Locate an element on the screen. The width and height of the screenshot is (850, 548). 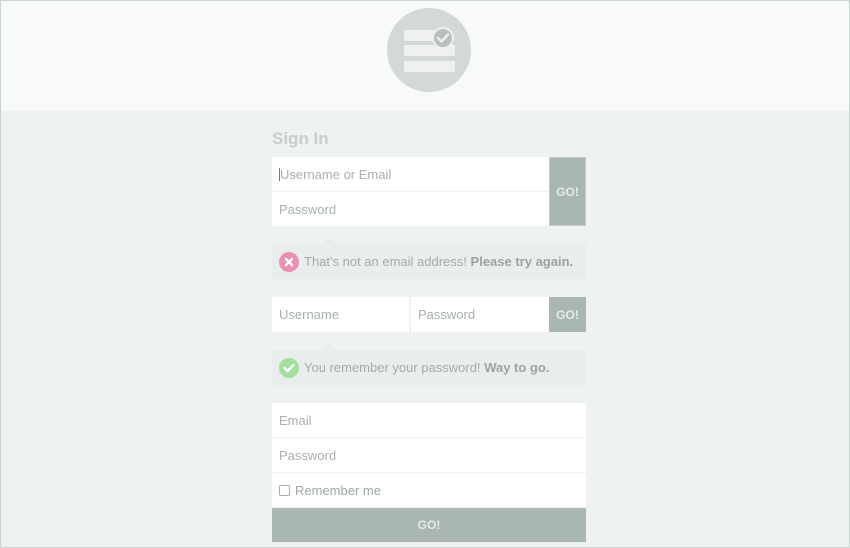
error-text: That's not an email address! is located at coordinates (385, 261).